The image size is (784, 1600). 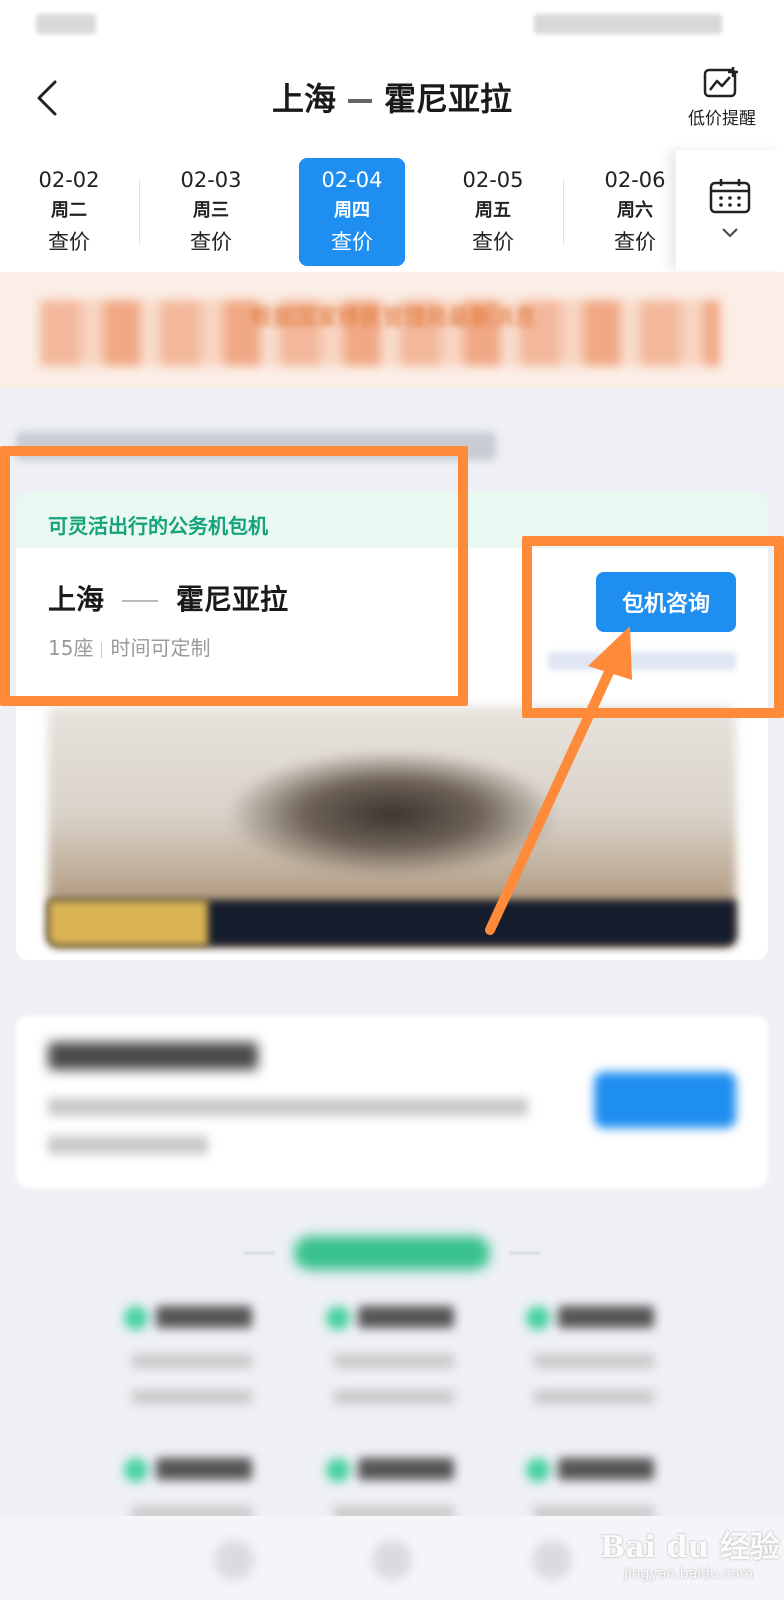 I want to click on date-tab-0202: 02-02 周二 查价, so click(x=69, y=212).